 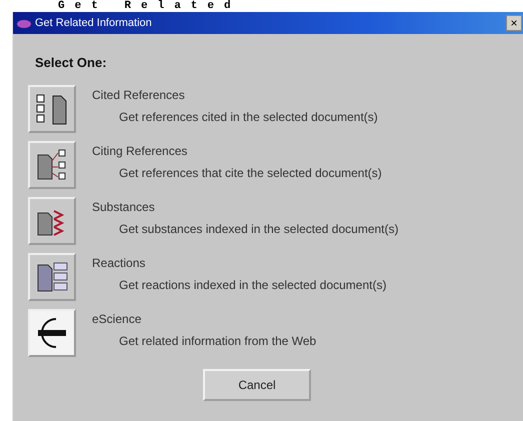 I want to click on heading: Select One:, so click(x=71, y=62).